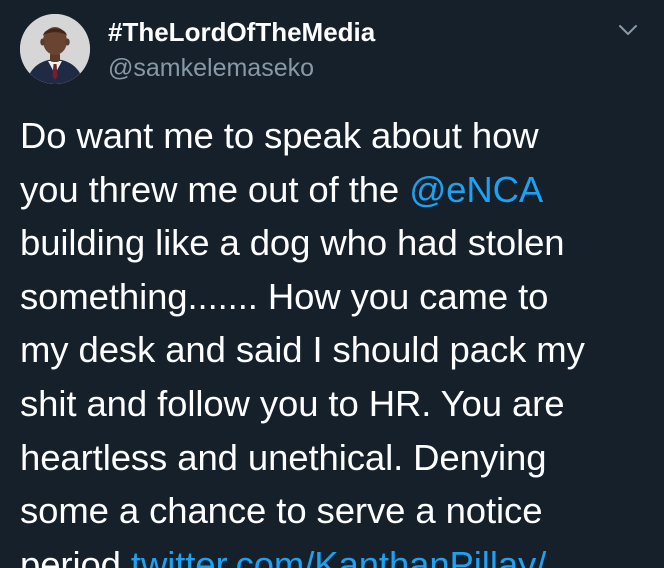  I want to click on avatar, so click(55, 49).